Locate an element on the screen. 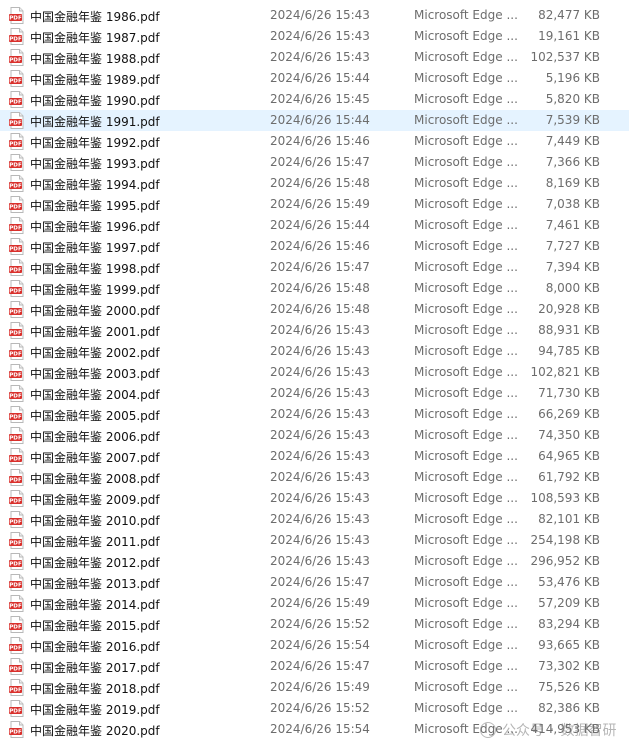 This screenshot has height=755, width=629. file-name: 中国金融年鉴 2017.pdf is located at coordinates (95, 668).